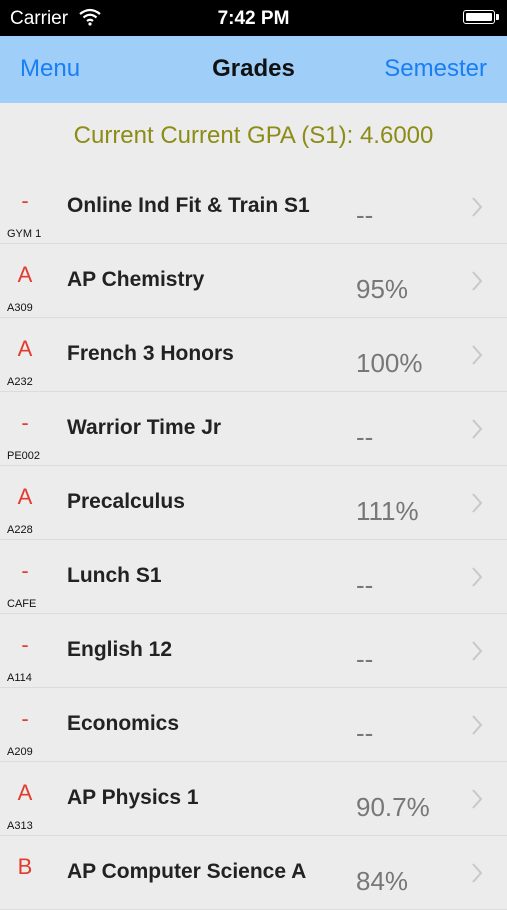 This screenshot has width=507, height=910. I want to click on course-name: AP Computer Science A, so click(187, 871).